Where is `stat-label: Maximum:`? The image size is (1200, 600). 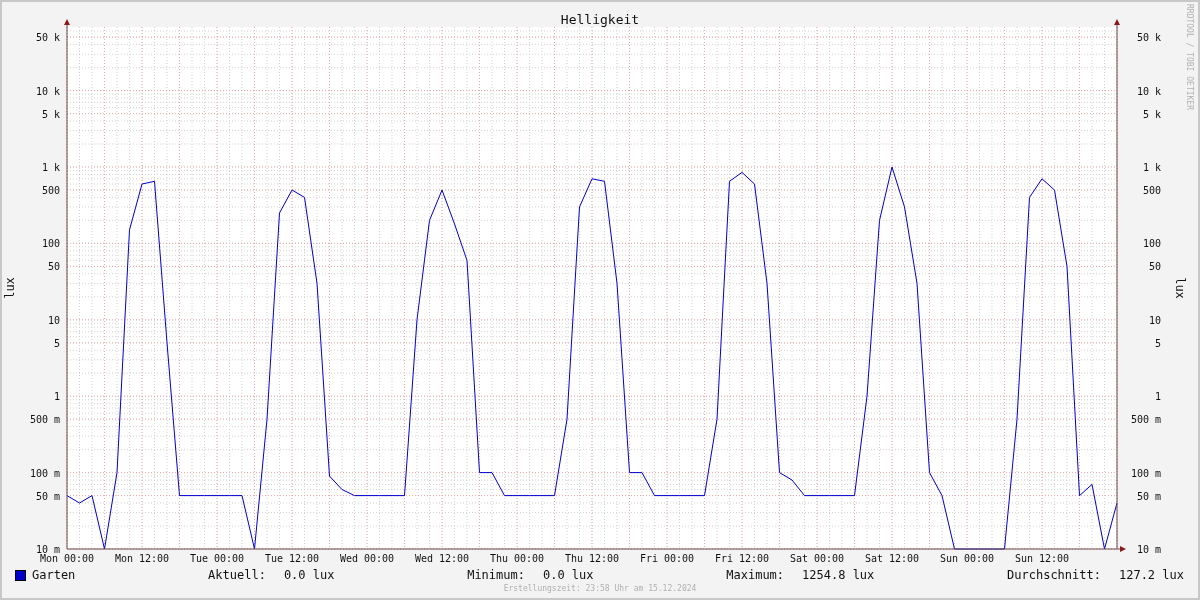 stat-label: Maximum: is located at coordinates (755, 575).